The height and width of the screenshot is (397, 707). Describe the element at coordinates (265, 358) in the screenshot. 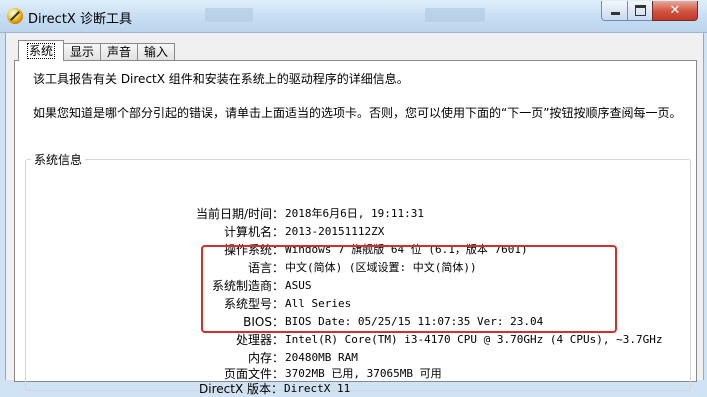

I see `info-label: 内存：` at that location.